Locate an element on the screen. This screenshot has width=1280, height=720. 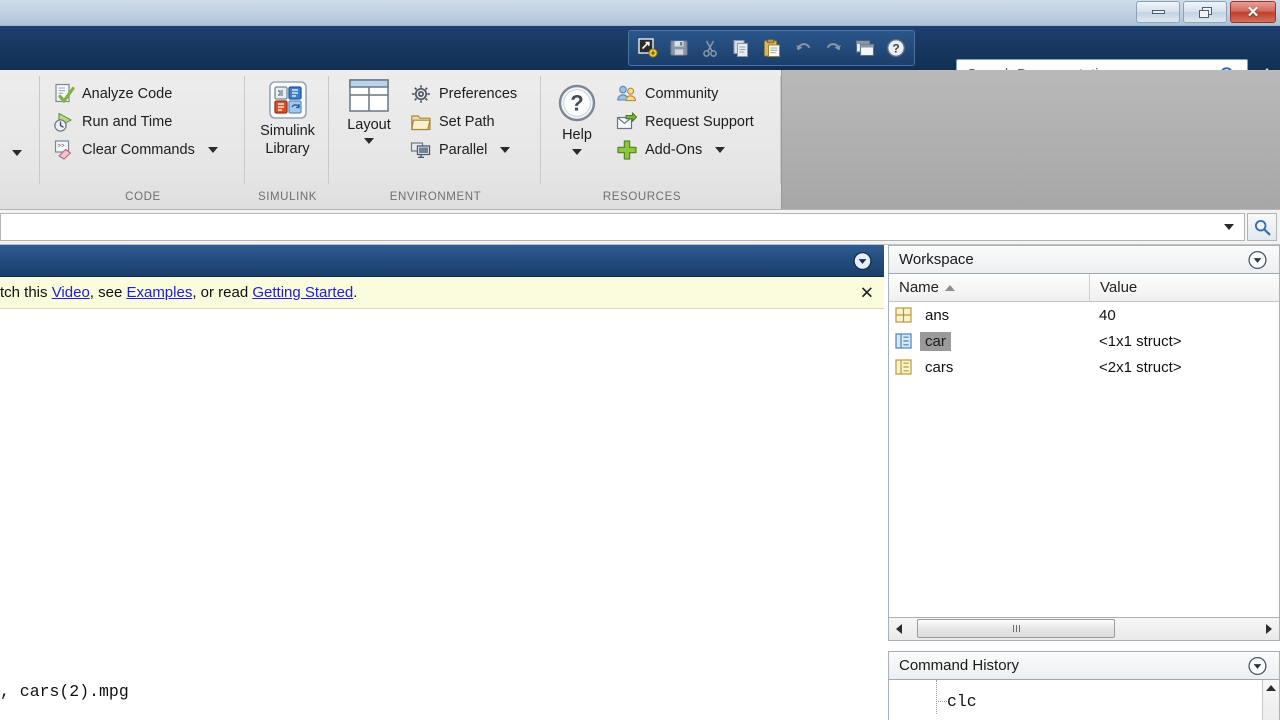
preferences-button: Preferences is located at coordinates (472, 94).